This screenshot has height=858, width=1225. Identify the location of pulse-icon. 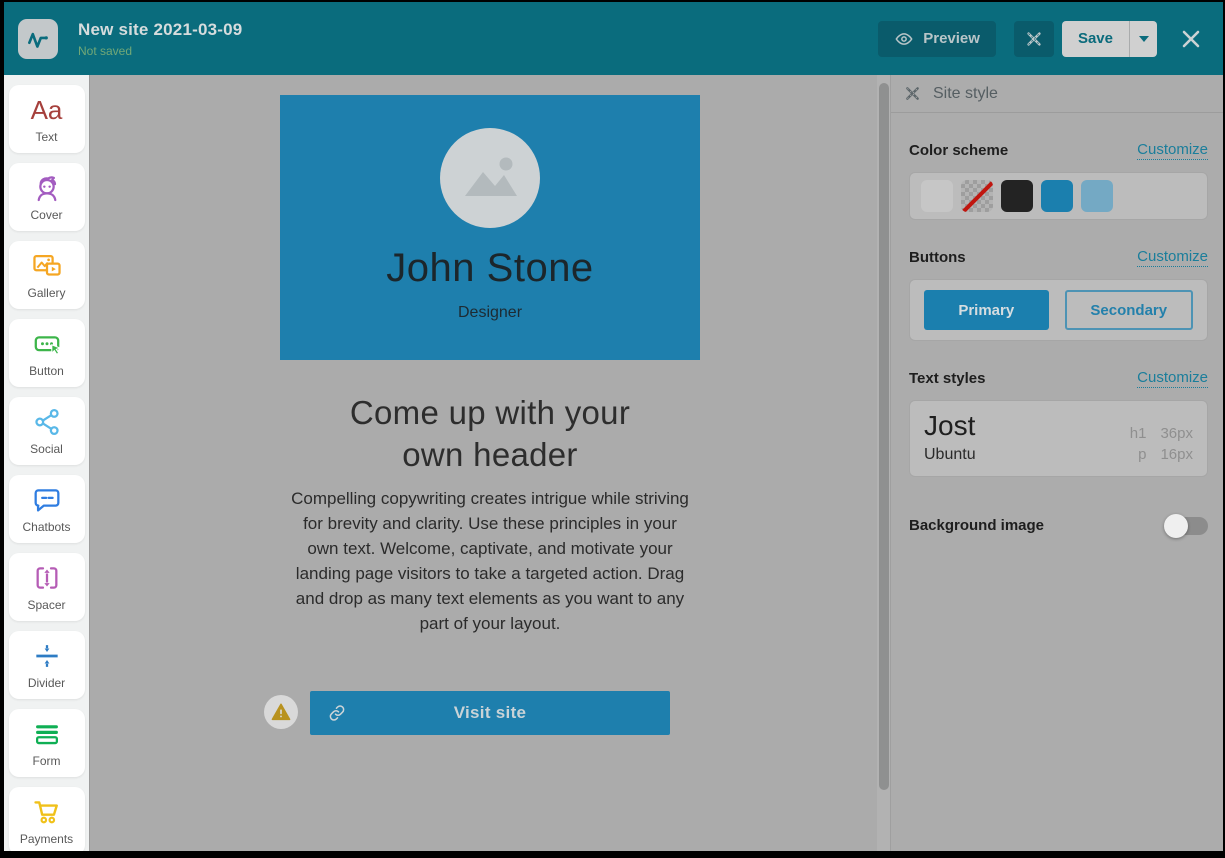
(38, 40).